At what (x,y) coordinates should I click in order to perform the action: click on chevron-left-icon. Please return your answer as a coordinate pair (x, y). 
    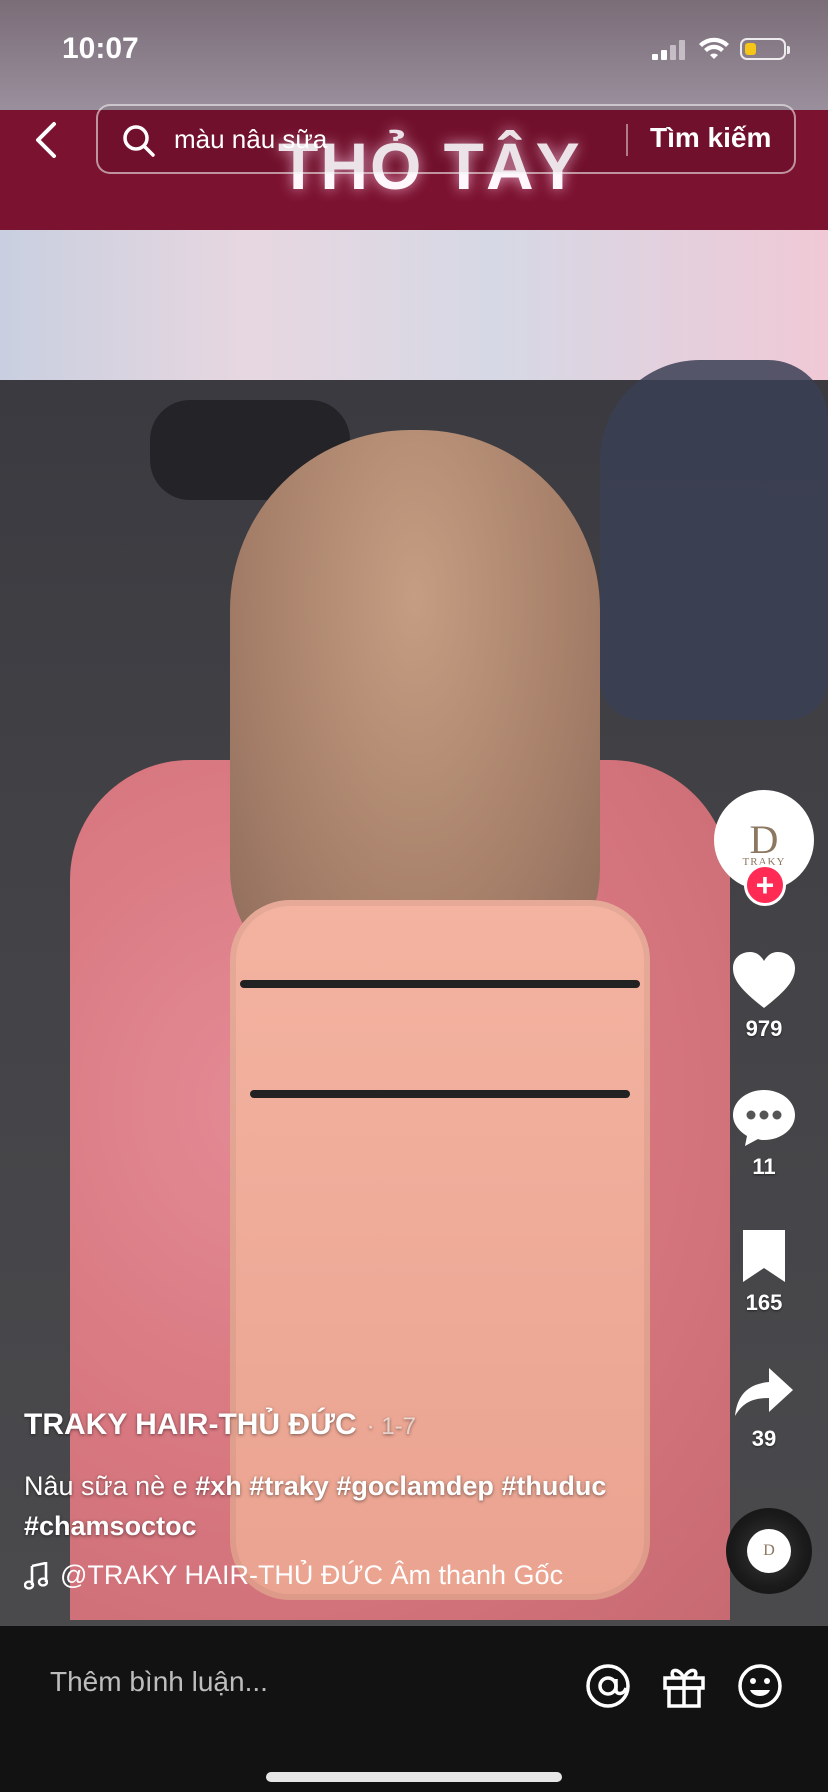
    Looking at the image, I should click on (48, 140).